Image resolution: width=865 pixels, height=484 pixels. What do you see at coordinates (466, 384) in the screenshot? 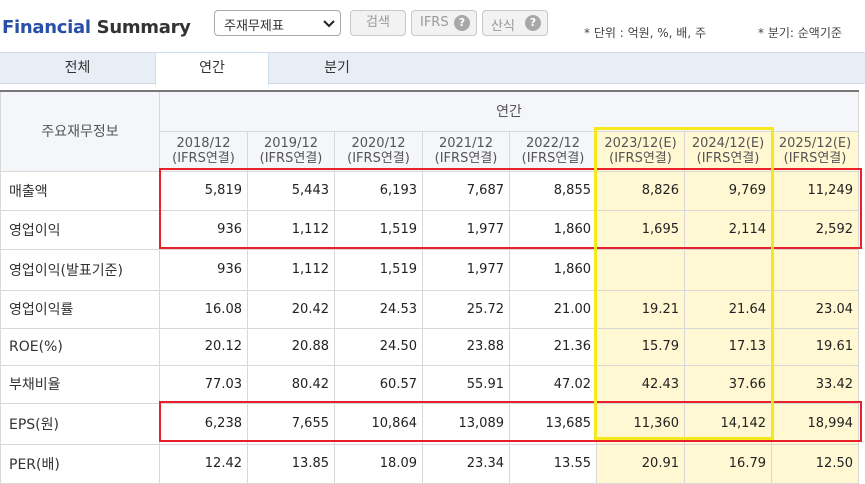
I see `value-cell: 55.91` at bounding box center [466, 384].